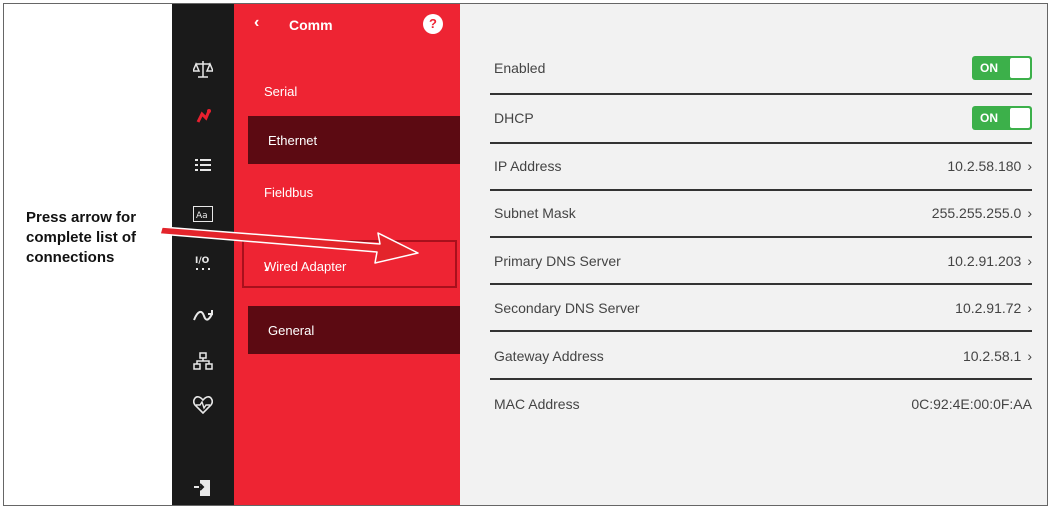 Image resolution: width=1052 pixels, height=510 pixels. What do you see at coordinates (520, 68) in the screenshot?
I see `setting-label: Enabled` at bounding box center [520, 68].